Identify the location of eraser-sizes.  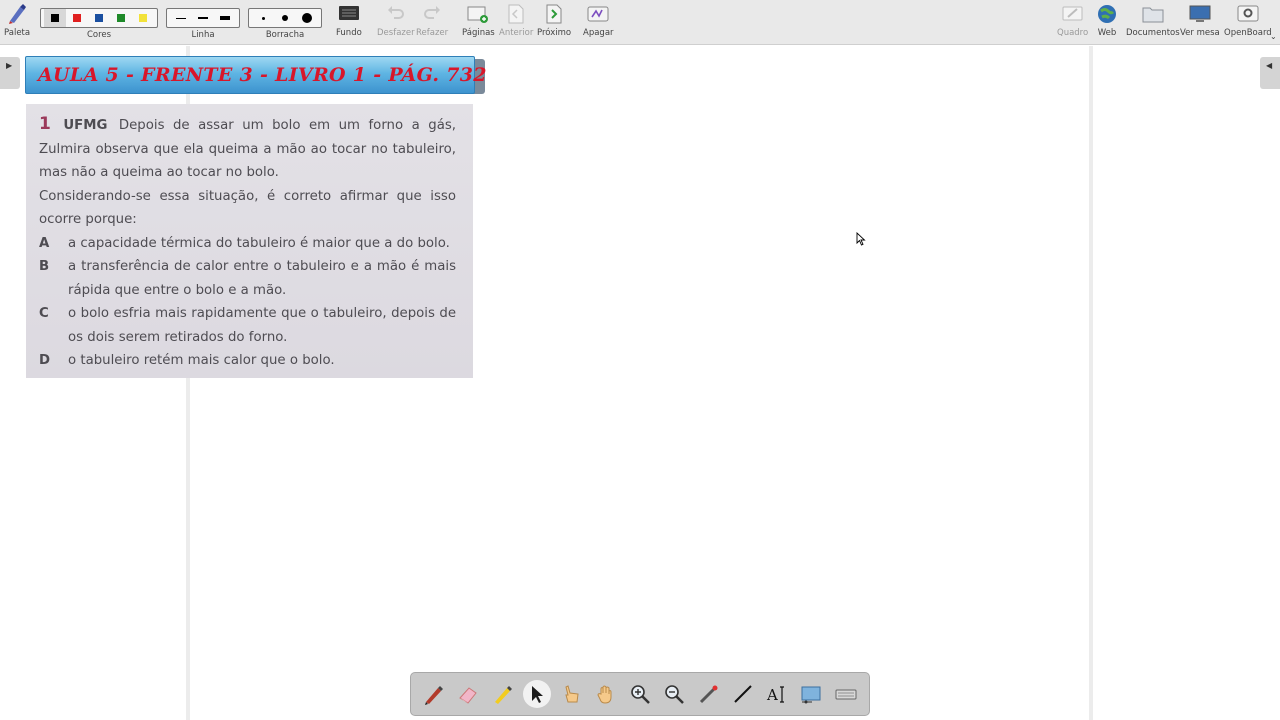
(285, 18).